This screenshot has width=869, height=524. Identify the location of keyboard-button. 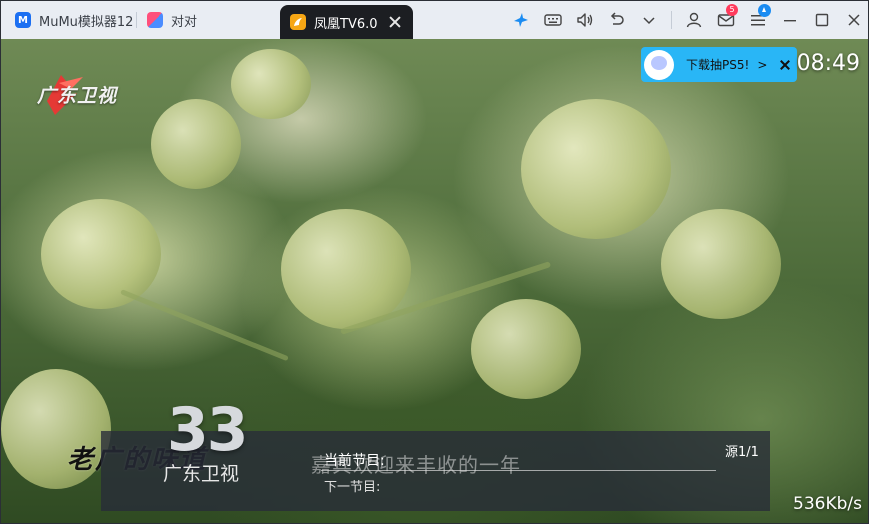
(553, 20).